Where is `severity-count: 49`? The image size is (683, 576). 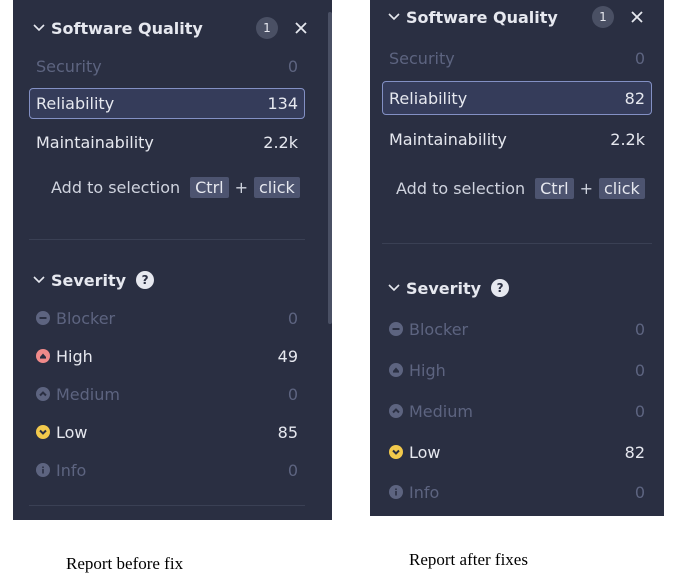
severity-count: 49 is located at coordinates (287, 356).